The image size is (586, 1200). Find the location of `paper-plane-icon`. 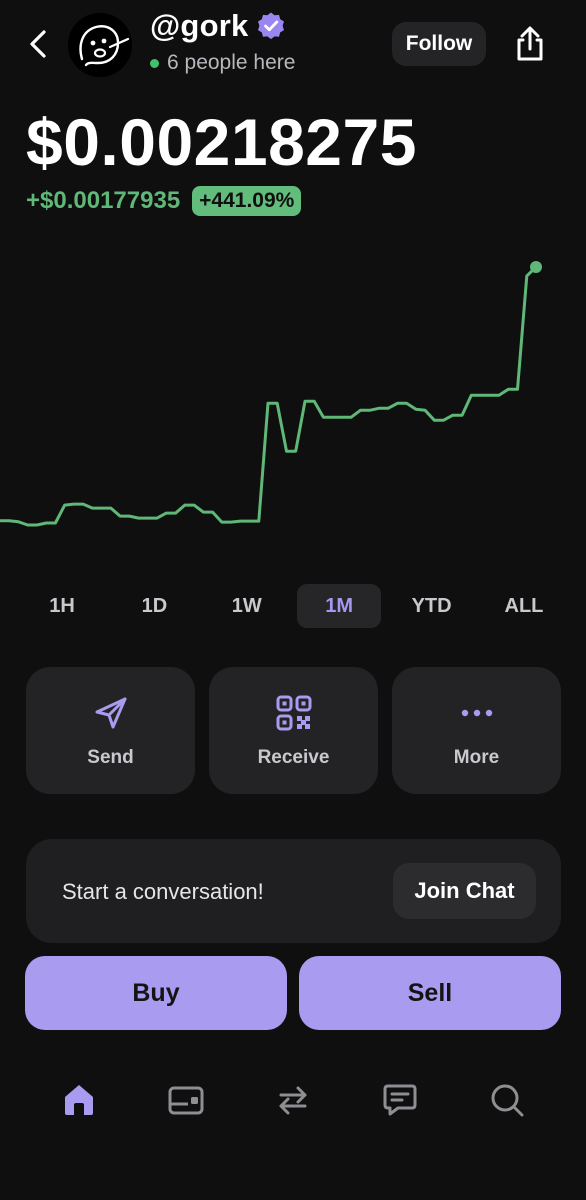

paper-plane-icon is located at coordinates (110, 712).